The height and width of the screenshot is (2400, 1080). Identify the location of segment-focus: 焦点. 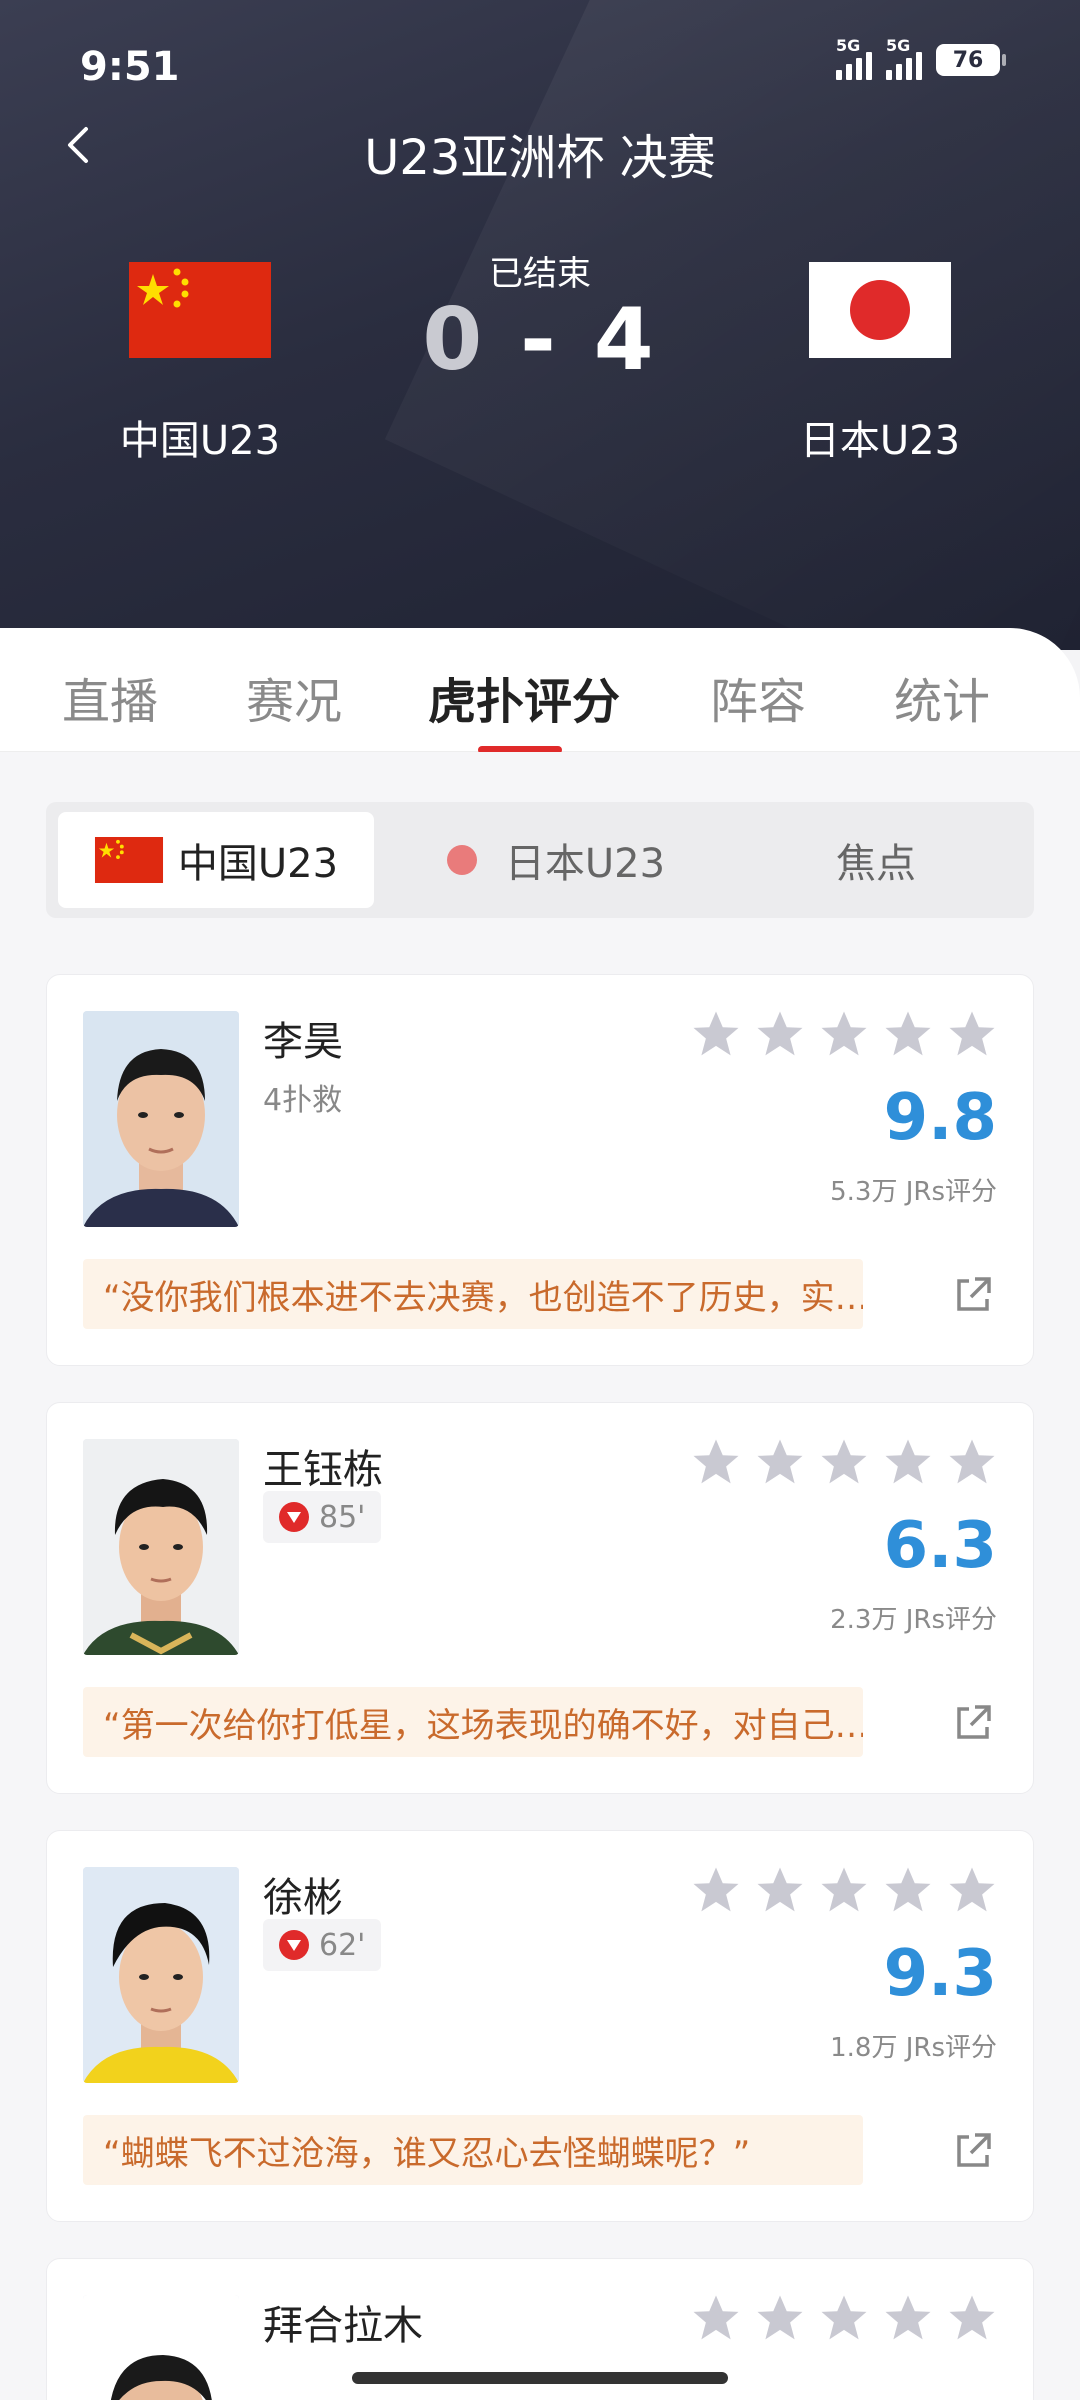
(876, 860).